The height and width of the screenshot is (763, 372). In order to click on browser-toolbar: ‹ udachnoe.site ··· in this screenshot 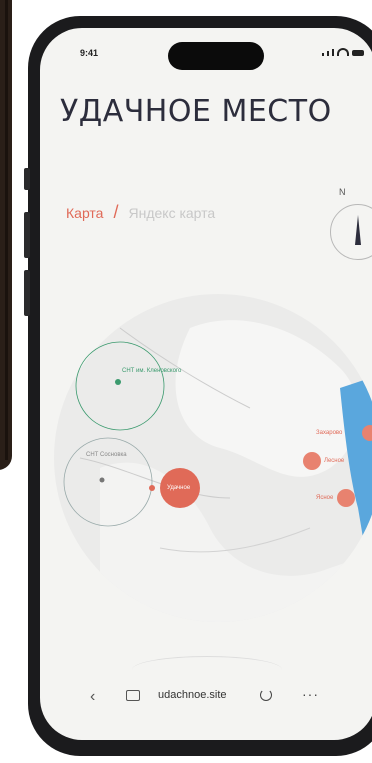, I will do `click(206, 694)`.